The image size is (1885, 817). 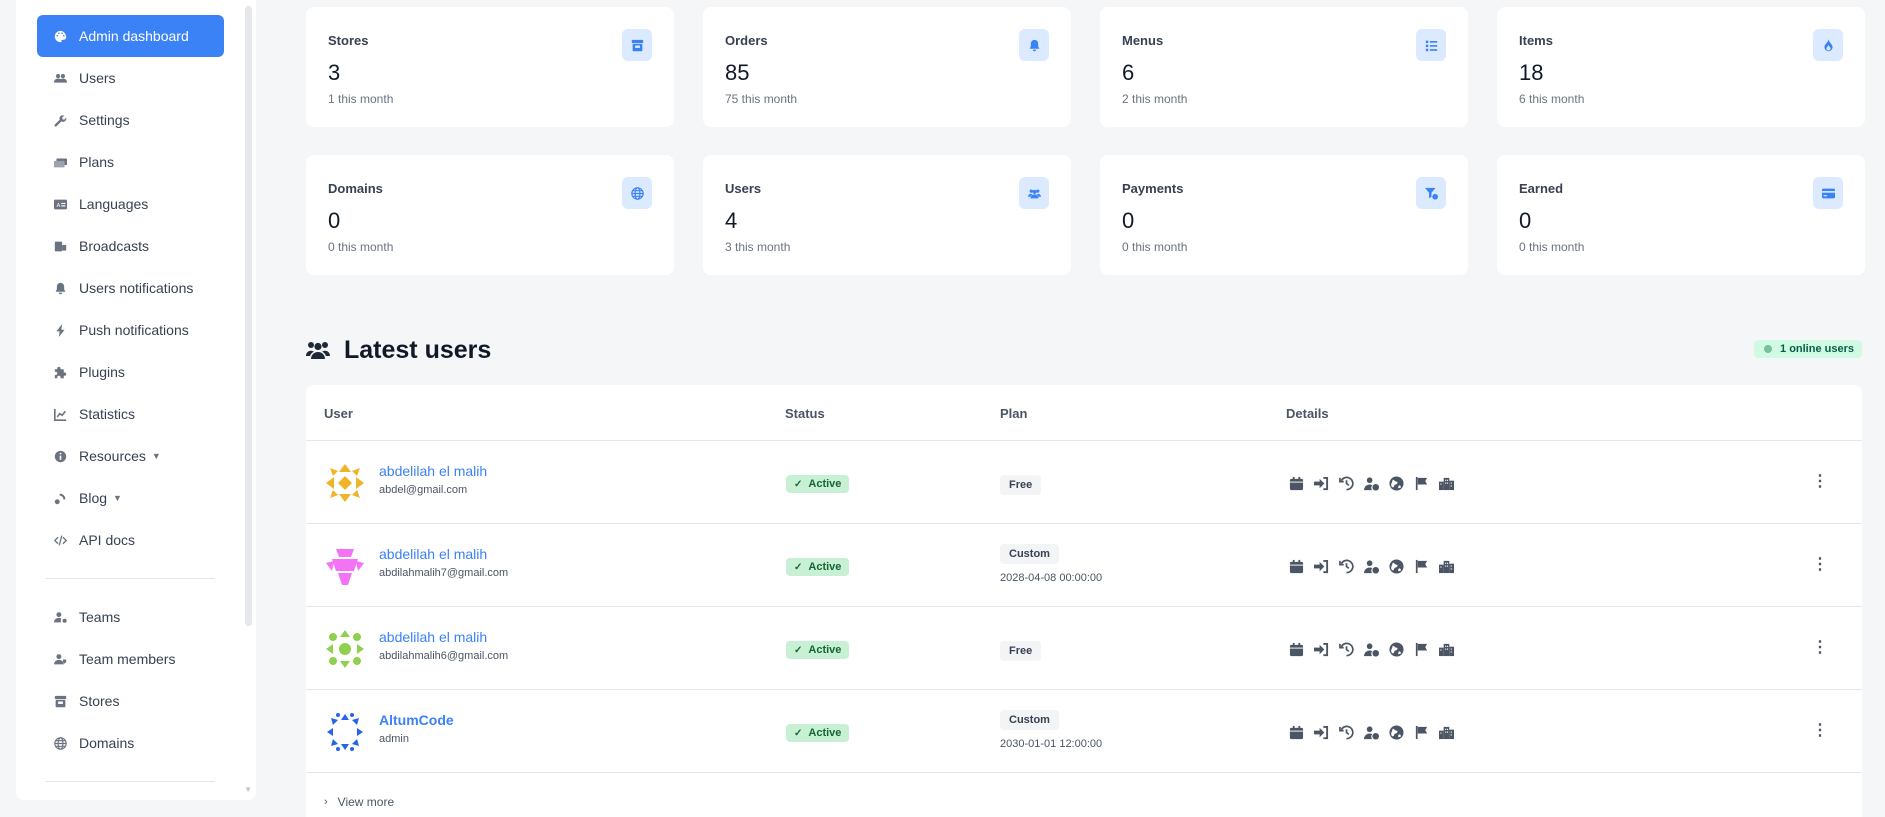 I want to click on sidebar-item-settings: Settings, so click(x=130, y=120).